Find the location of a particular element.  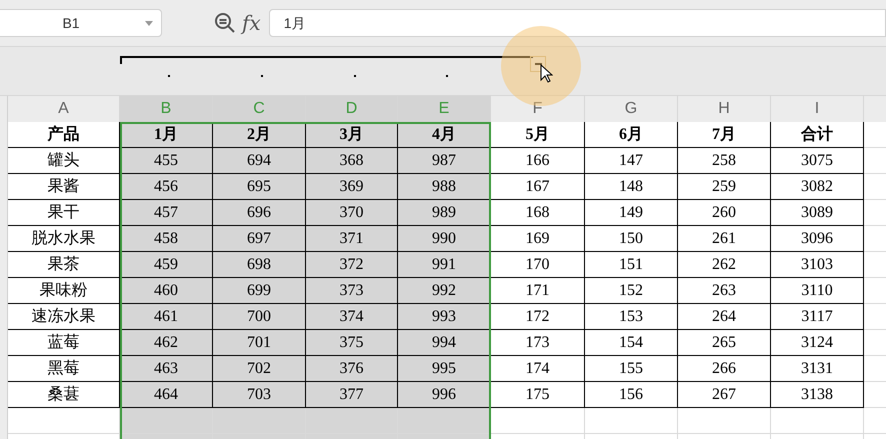

table-cell: 3110 is located at coordinates (817, 291).